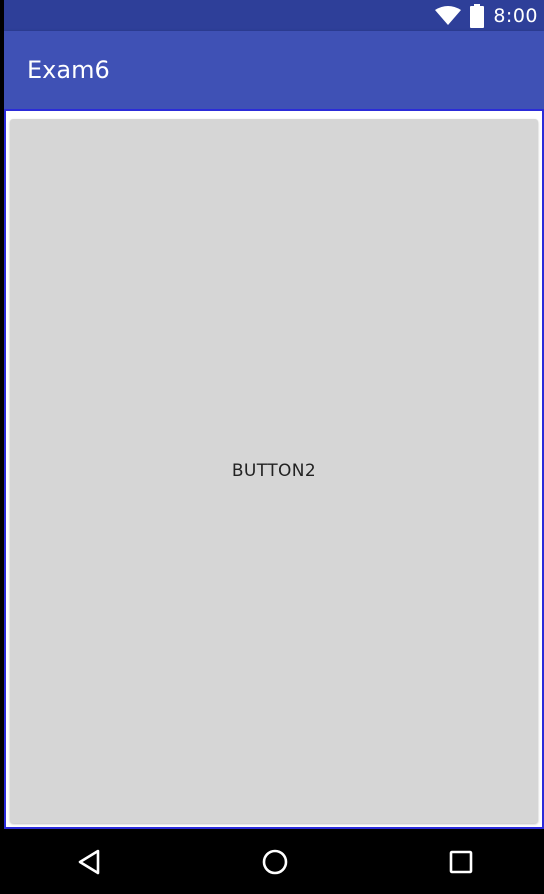 The width and height of the screenshot is (544, 894). I want to click on home-icon, so click(275, 861).